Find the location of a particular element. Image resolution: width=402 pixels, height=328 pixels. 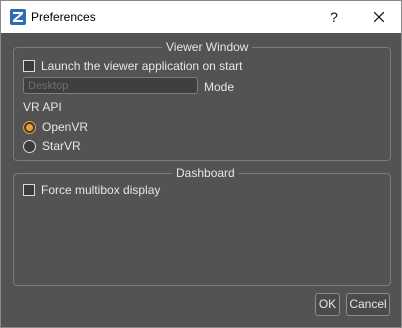

help-button: ? is located at coordinates (334, 17).